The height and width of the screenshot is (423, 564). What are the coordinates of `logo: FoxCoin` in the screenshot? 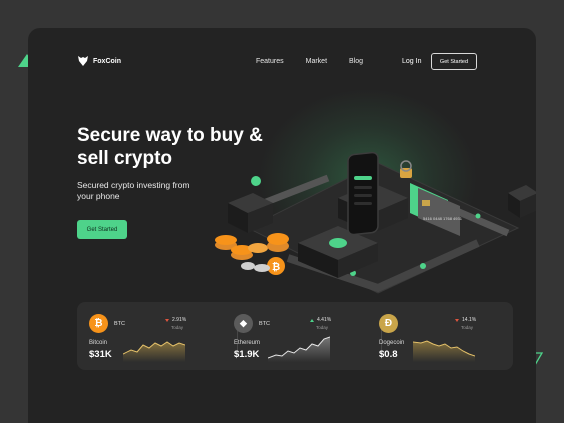 It's located at (99, 61).